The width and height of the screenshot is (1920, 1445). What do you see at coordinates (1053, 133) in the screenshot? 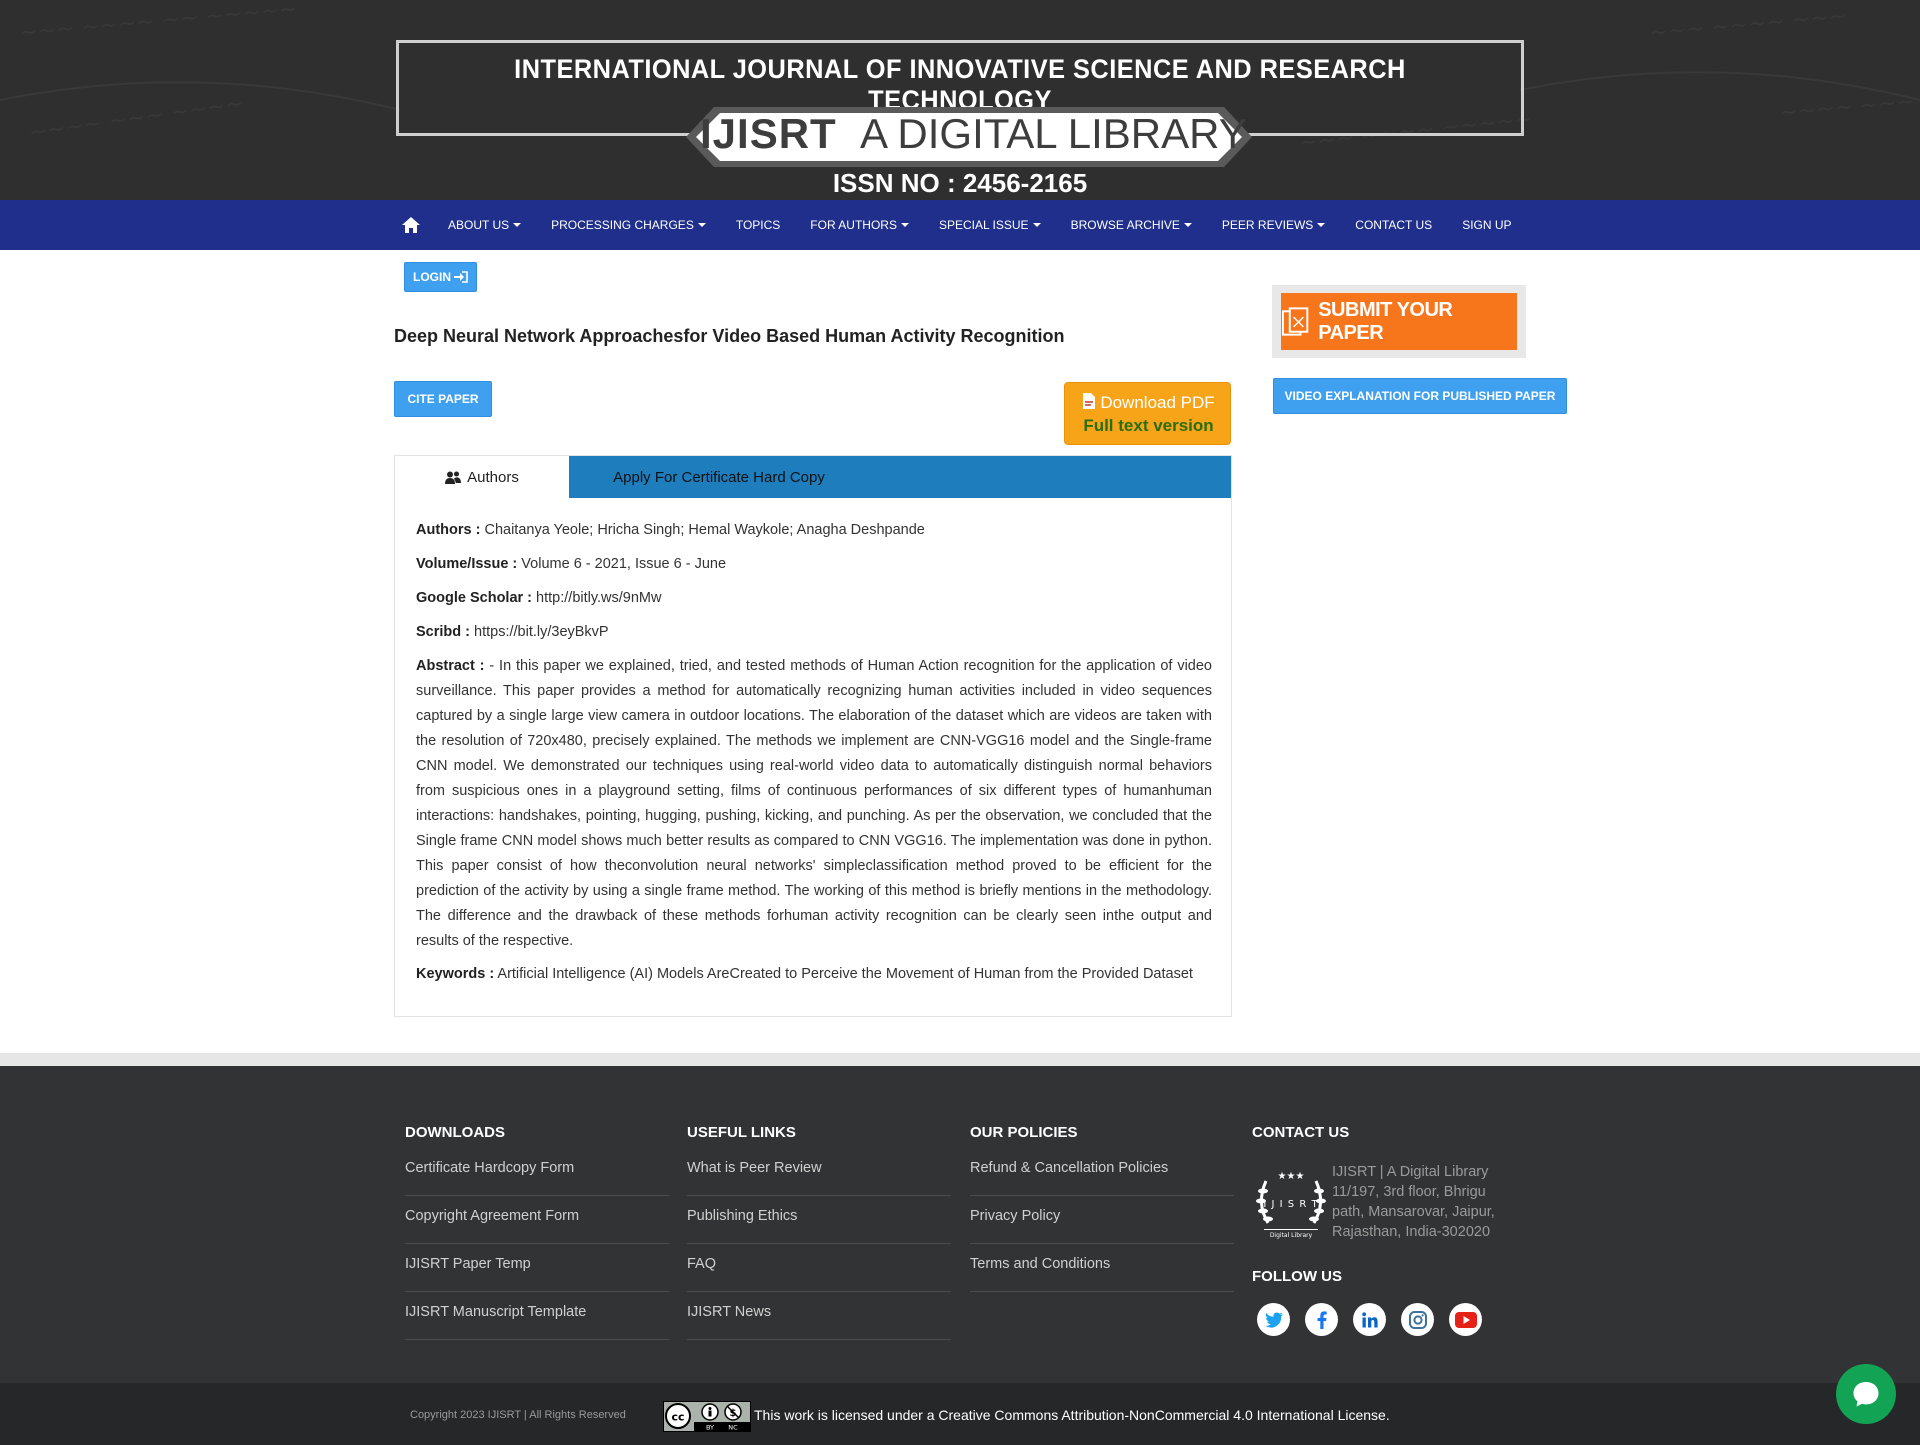
I see `banner-subtitle: A DIGITAL LIBRARY` at bounding box center [1053, 133].